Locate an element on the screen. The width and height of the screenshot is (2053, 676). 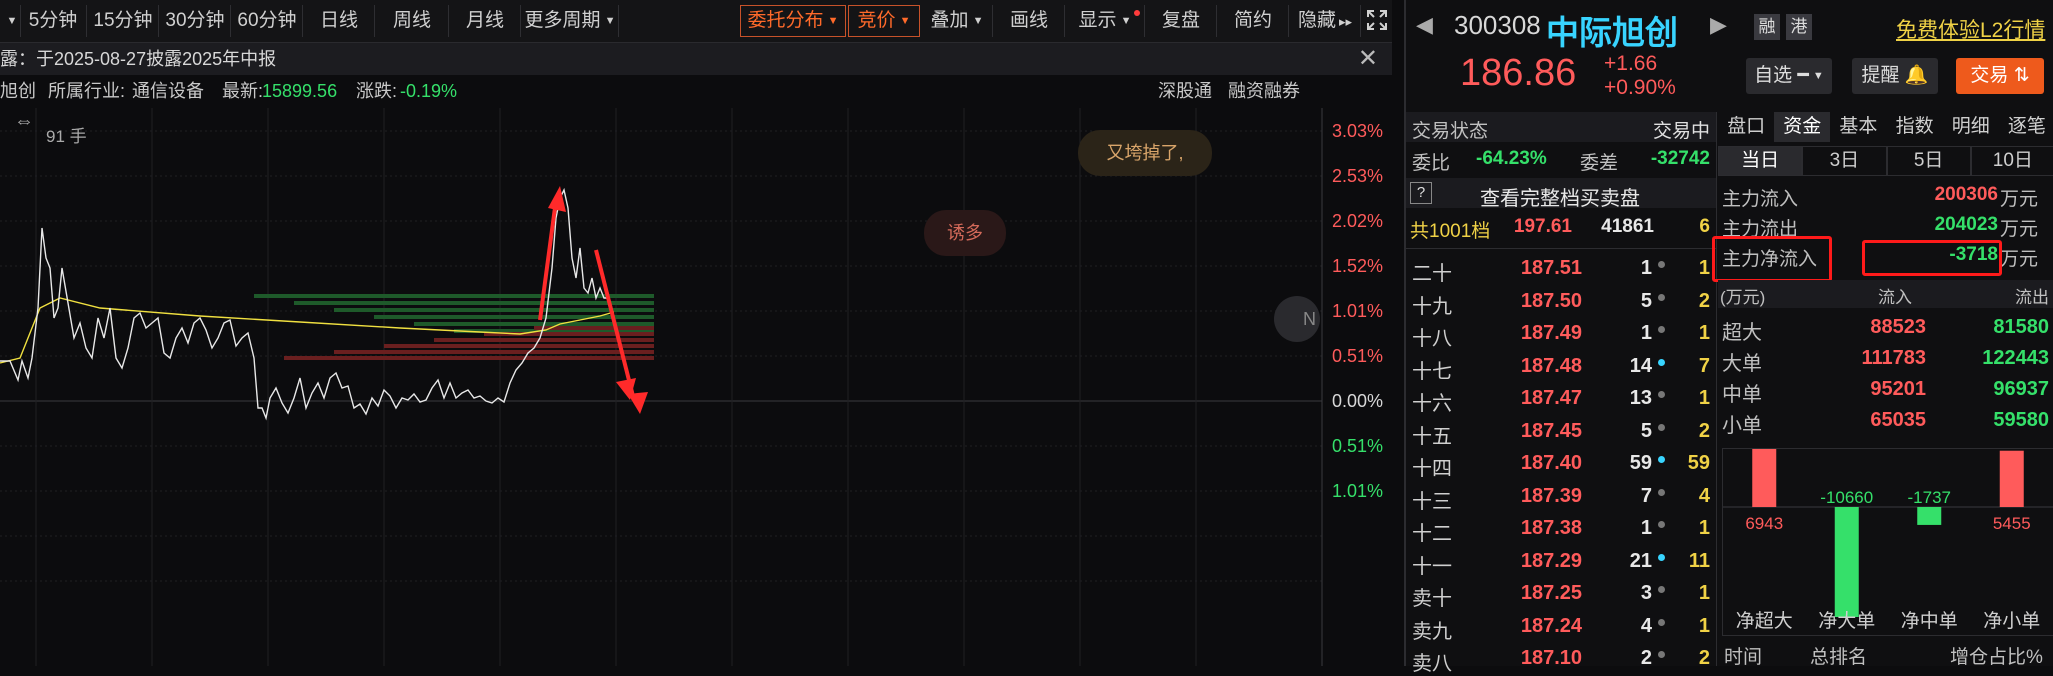
order-level-row: 卖十 187.25 3 1 is located at coordinates (1561, 593).